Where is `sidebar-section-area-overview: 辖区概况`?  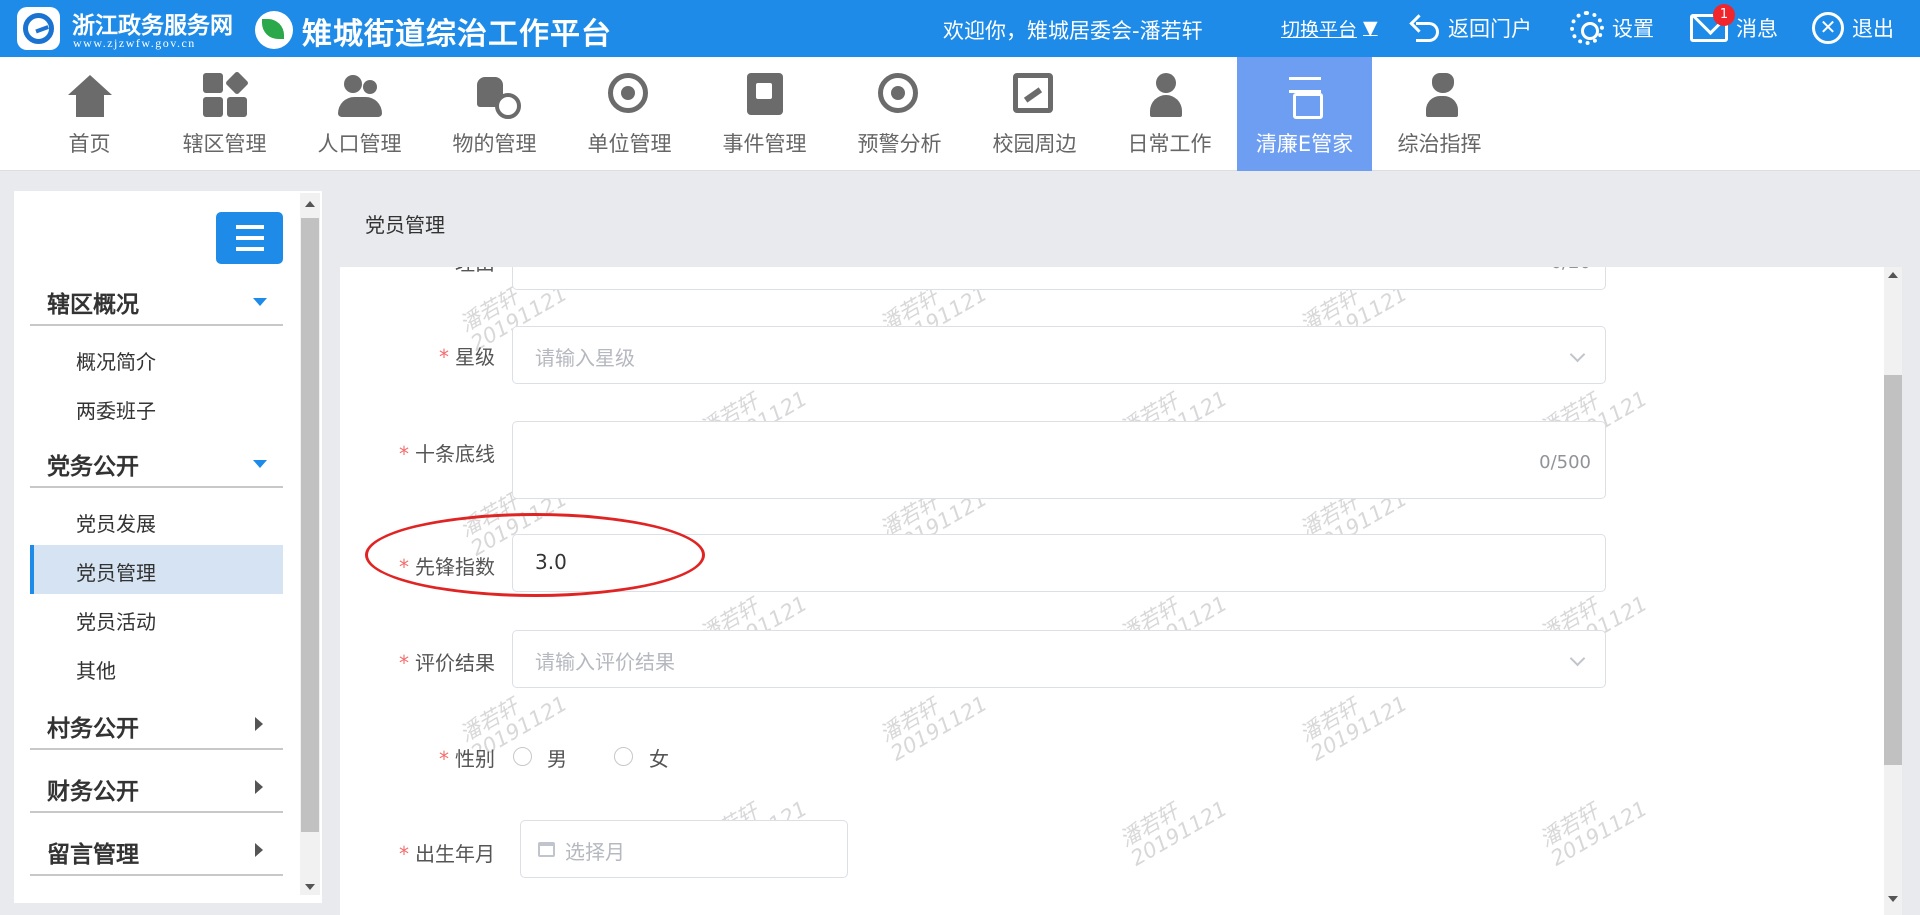
sidebar-section-area-overview: 辖区概况 is located at coordinates (156, 301).